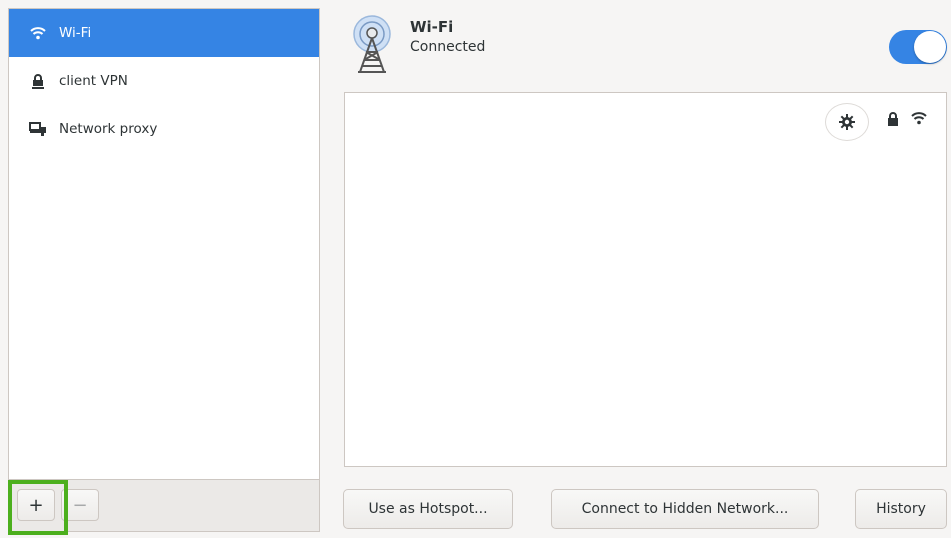 This screenshot has height=538, width=951. What do you see at coordinates (38, 129) in the screenshot?
I see `network-proxy-icon` at bounding box center [38, 129].